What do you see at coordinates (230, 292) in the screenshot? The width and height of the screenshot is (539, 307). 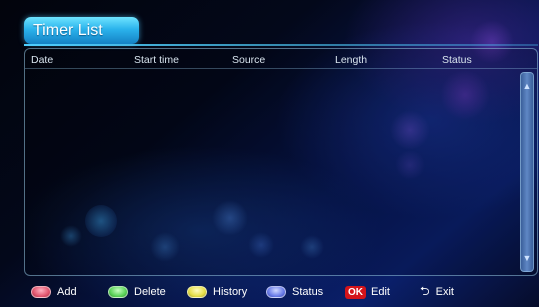 I see `history-label: History` at bounding box center [230, 292].